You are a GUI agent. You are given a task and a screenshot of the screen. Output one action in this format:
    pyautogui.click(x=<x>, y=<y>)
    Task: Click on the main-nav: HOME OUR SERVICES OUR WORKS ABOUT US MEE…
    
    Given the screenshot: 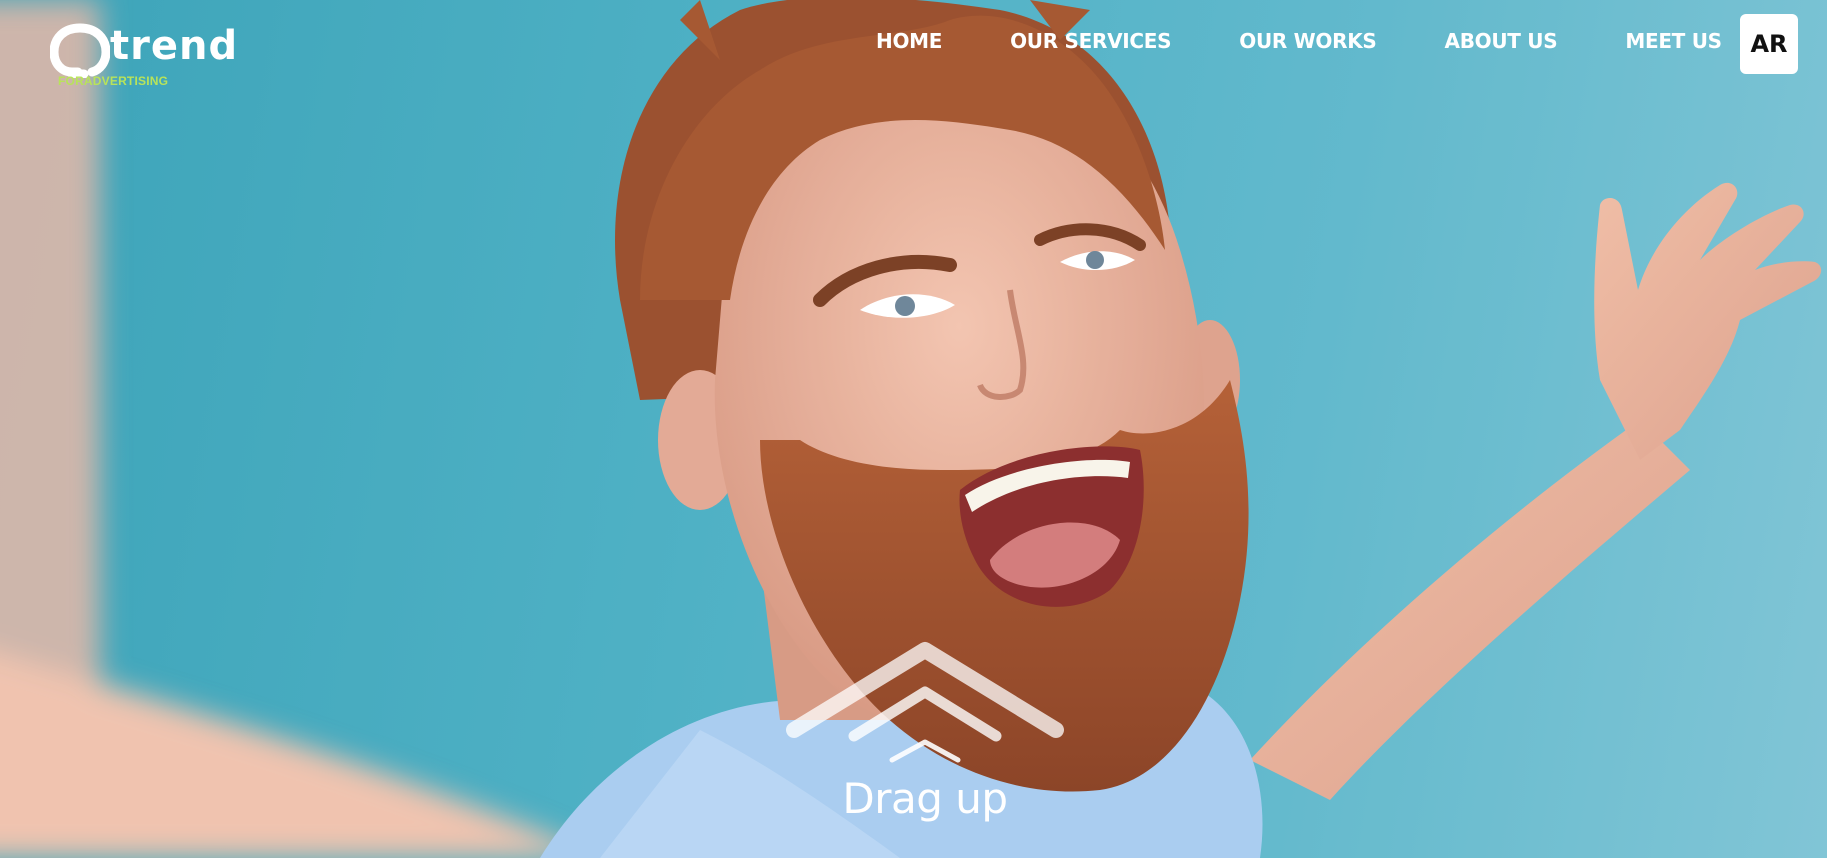 What is the action you would take?
    pyautogui.click(x=1299, y=41)
    